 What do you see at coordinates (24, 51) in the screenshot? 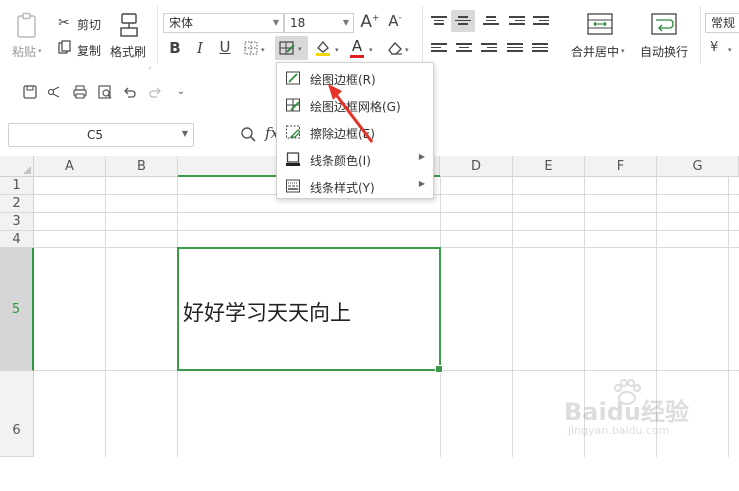
I see `paste-button: 粘贴` at bounding box center [24, 51].